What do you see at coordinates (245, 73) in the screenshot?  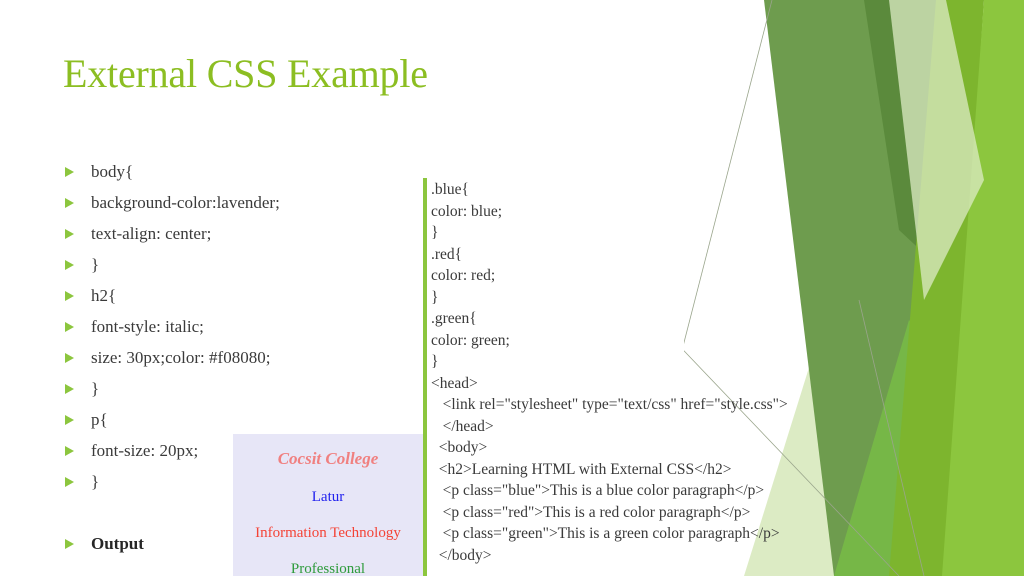 I see `page-title: External CSS Example` at bounding box center [245, 73].